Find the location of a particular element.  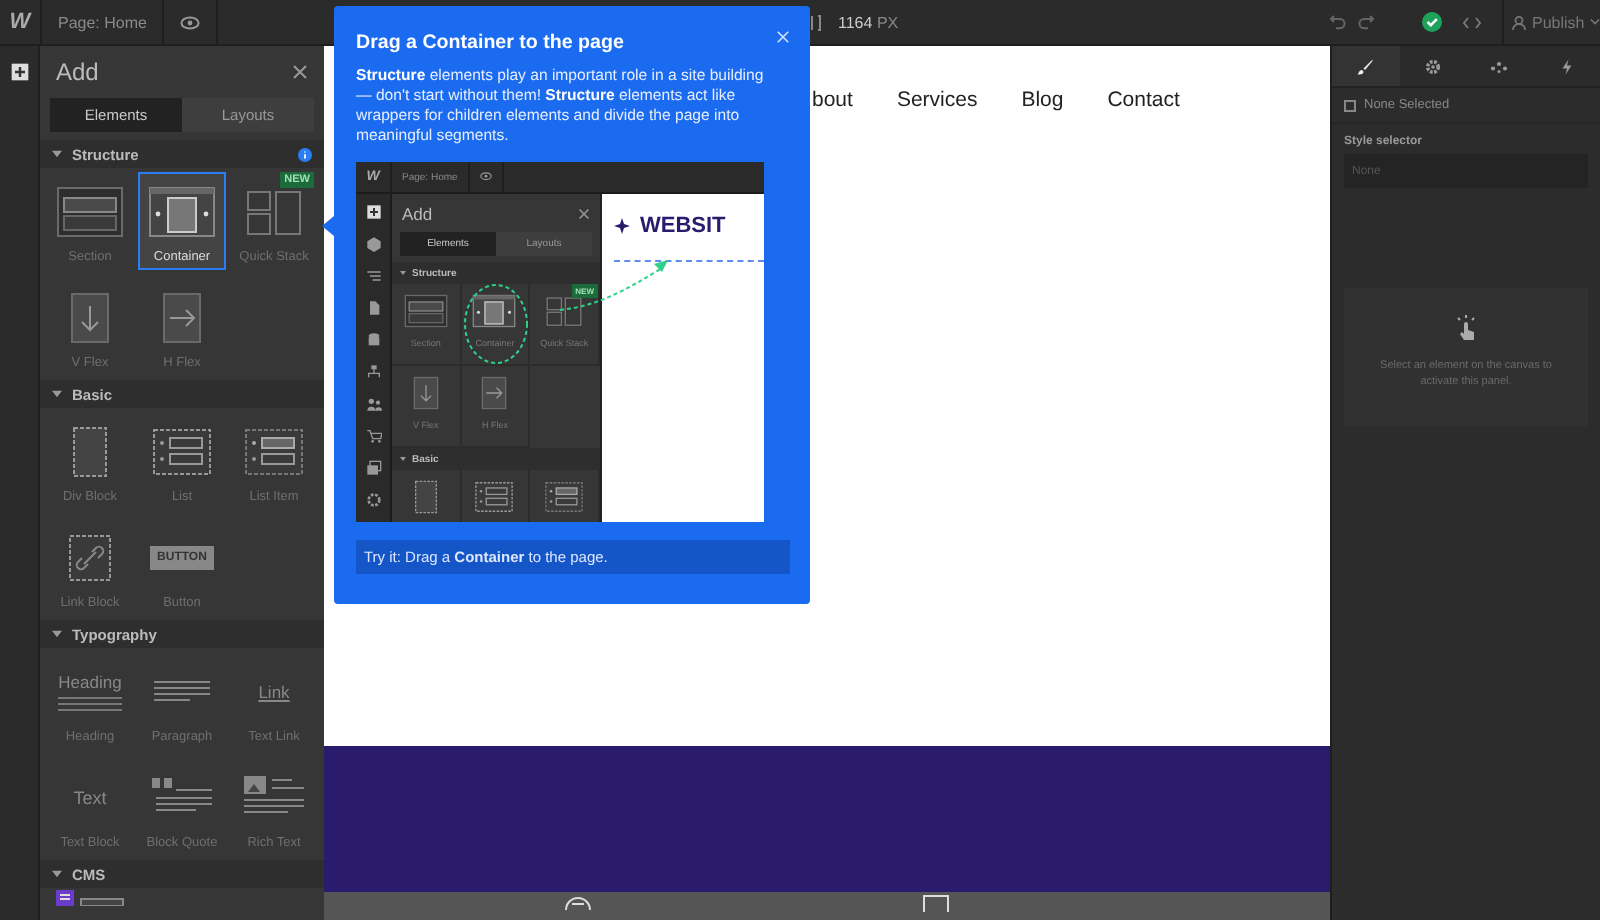

nav-link: Blog is located at coordinates (1042, 100).